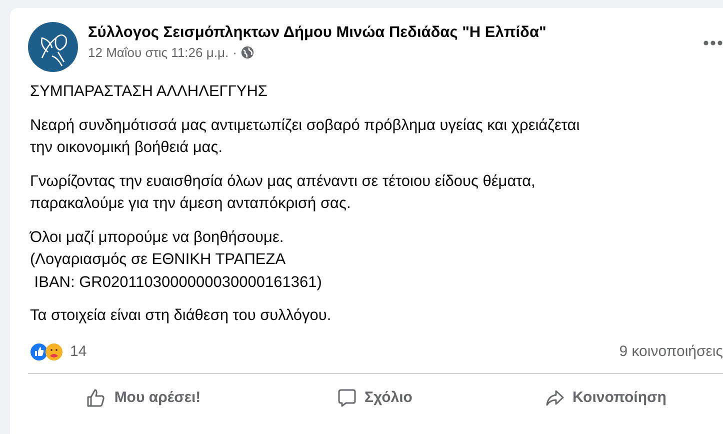  Describe the element at coordinates (78, 351) in the screenshot. I see `reaction-count: 14` at that location.